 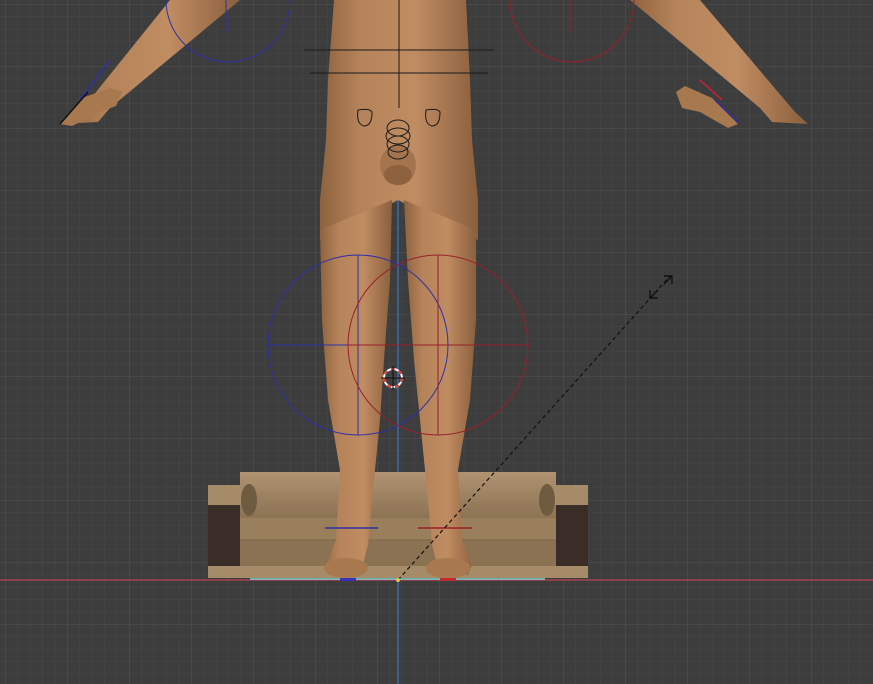 I want to click on pelvis-bulge-shade, so click(x=398, y=175).